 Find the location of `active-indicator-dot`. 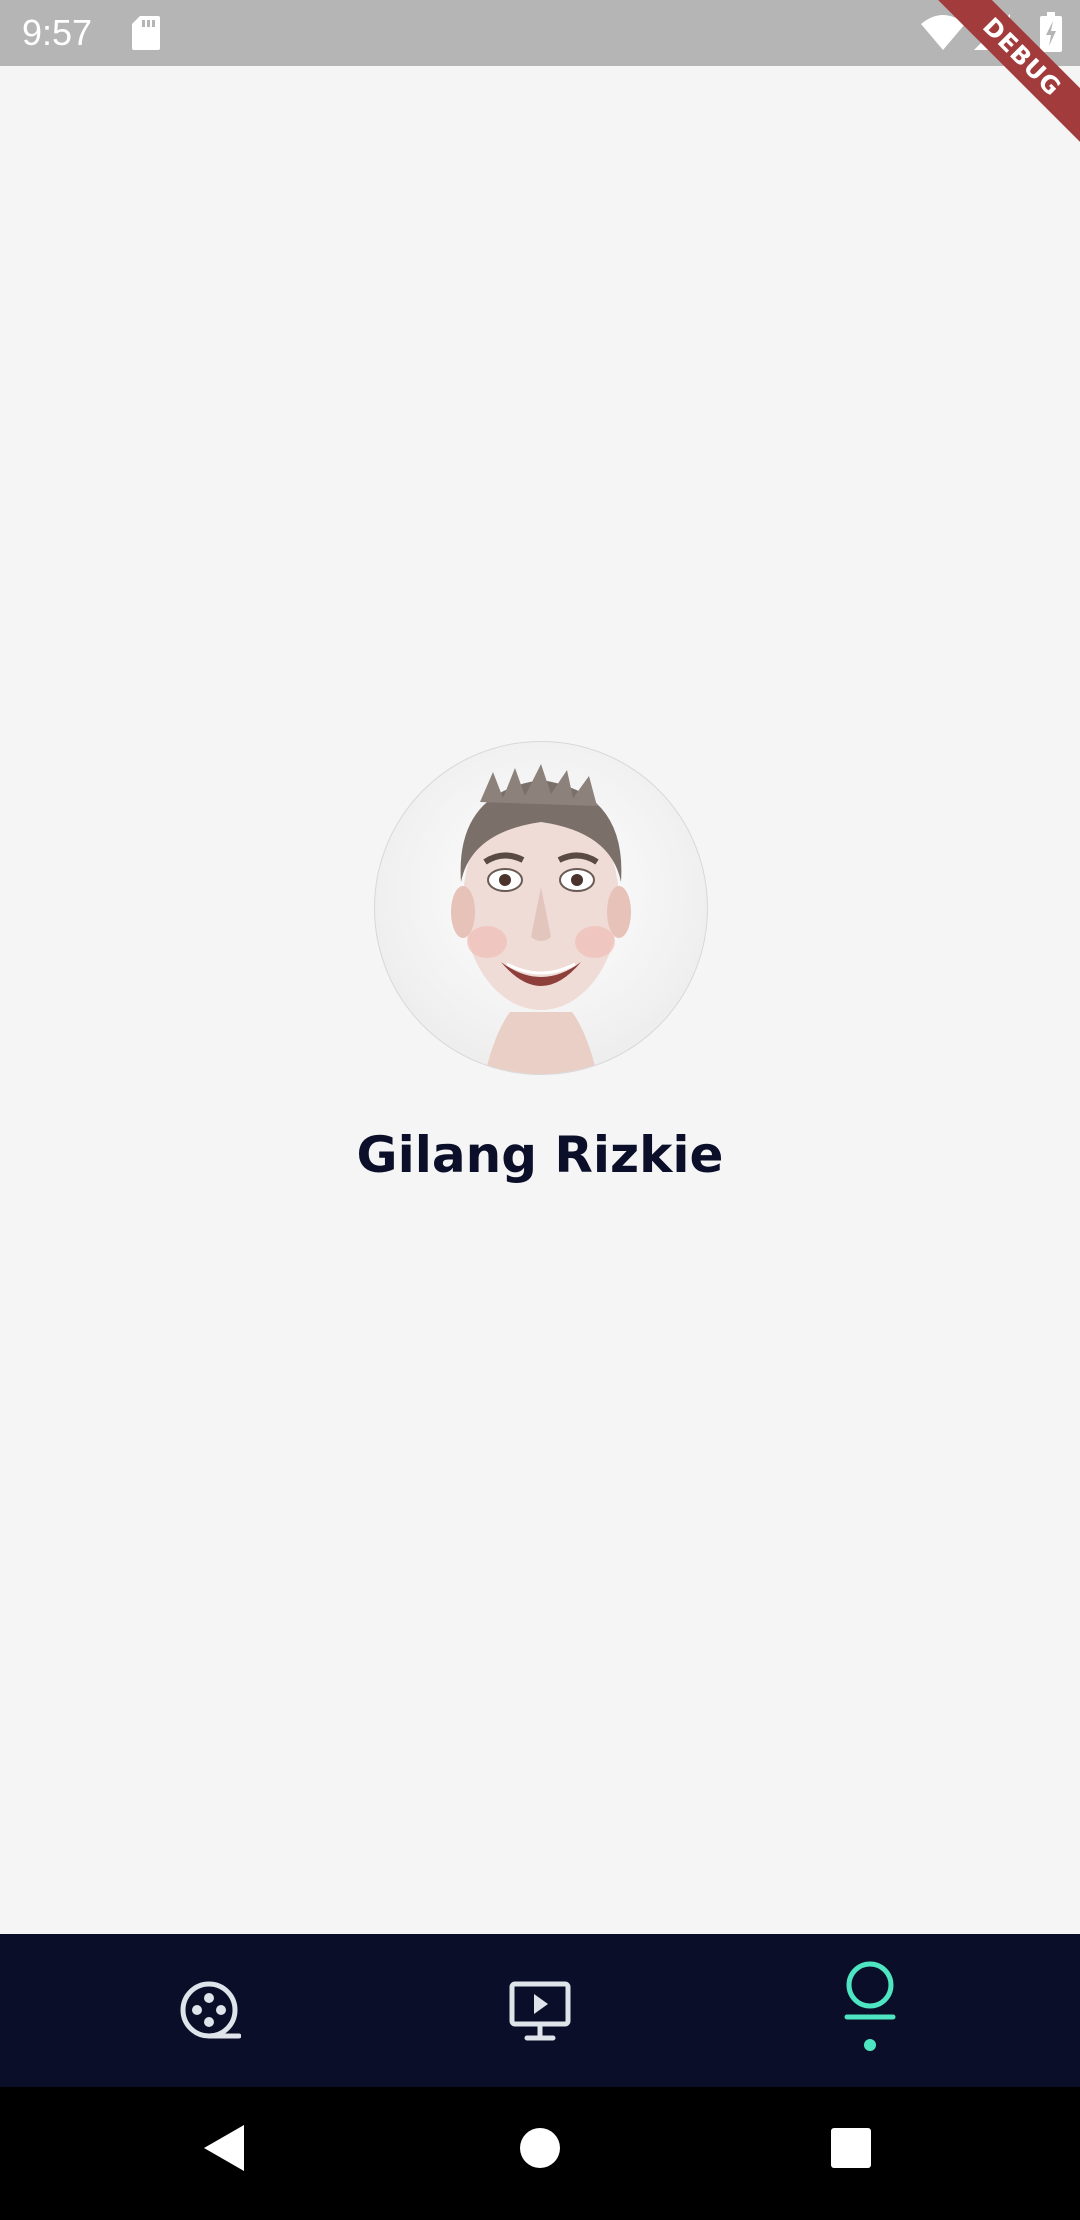

active-indicator-dot is located at coordinates (870, 2044).